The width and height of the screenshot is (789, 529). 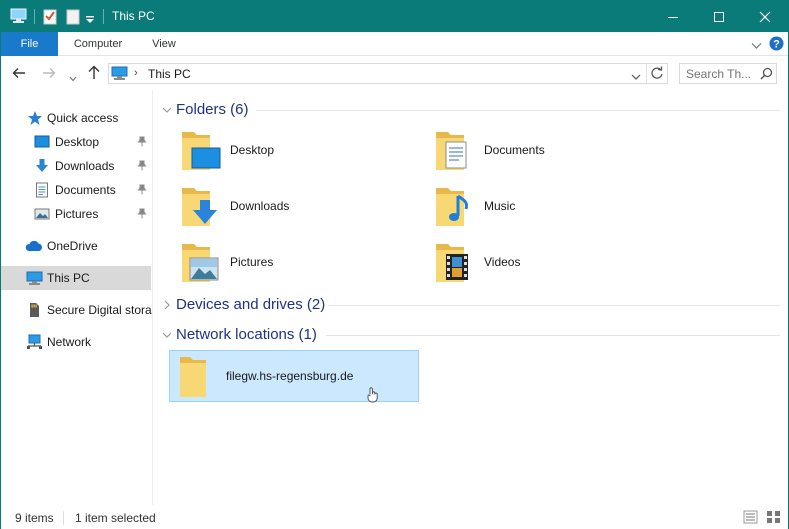 What do you see at coordinates (657, 74) in the screenshot?
I see `refresh-icon` at bounding box center [657, 74].